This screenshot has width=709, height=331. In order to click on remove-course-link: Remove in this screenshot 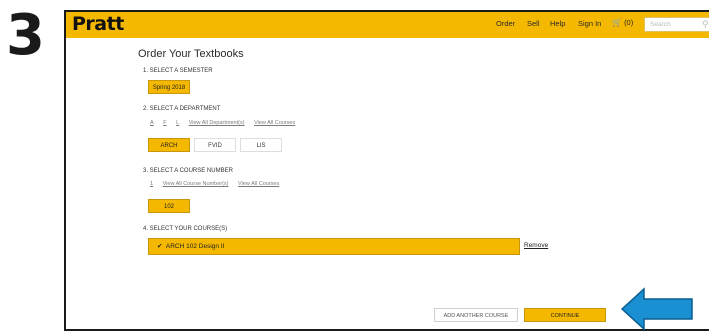, I will do `click(536, 245)`.